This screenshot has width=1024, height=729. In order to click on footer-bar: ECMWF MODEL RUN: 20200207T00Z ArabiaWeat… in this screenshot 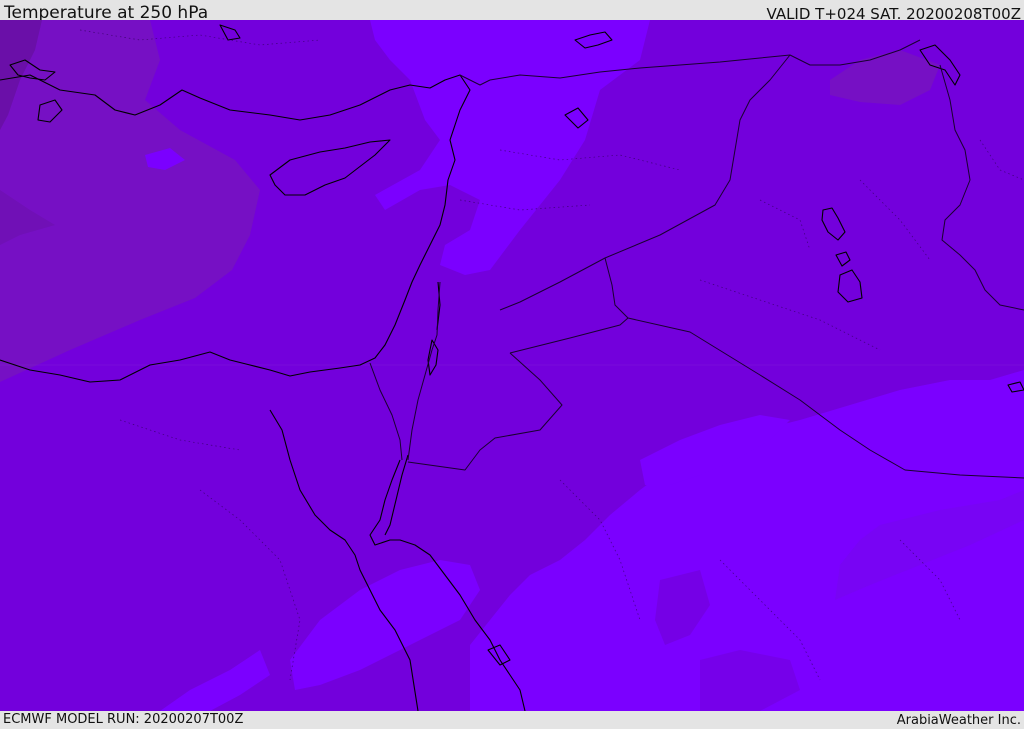, I will do `click(512, 720)`.